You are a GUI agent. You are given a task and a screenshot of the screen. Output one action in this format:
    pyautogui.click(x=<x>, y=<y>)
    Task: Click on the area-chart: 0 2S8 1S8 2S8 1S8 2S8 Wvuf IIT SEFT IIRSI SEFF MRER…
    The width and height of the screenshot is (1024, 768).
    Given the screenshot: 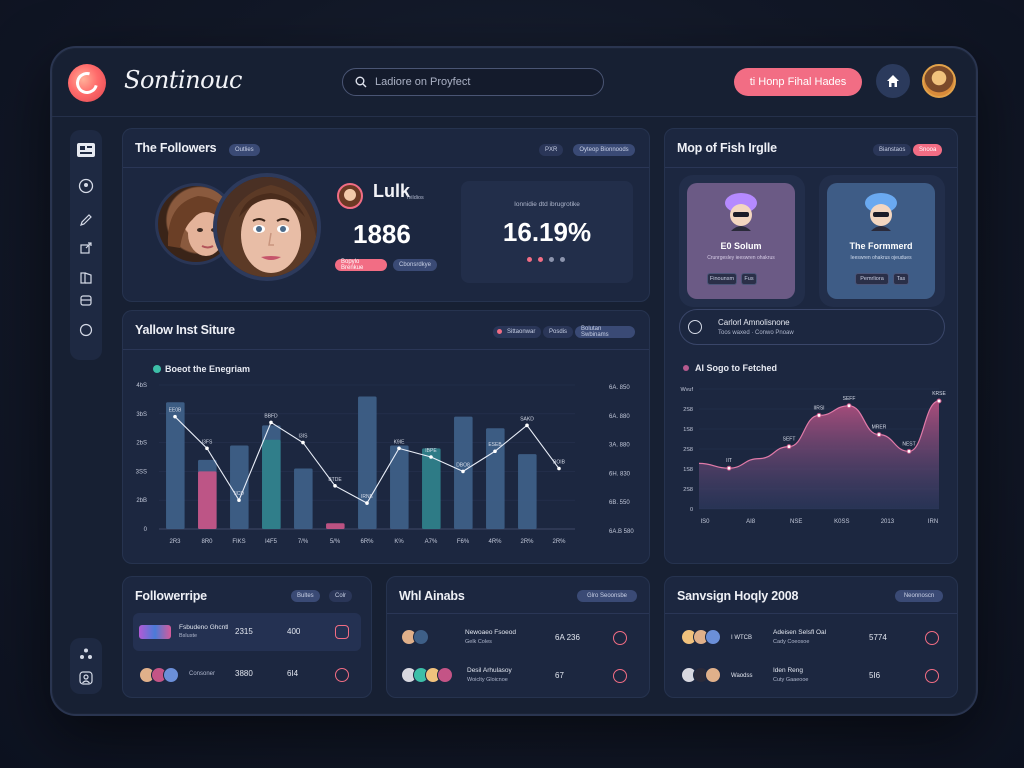 What is the action you would take?
    pyautogui.click(x=813, y=456)
    